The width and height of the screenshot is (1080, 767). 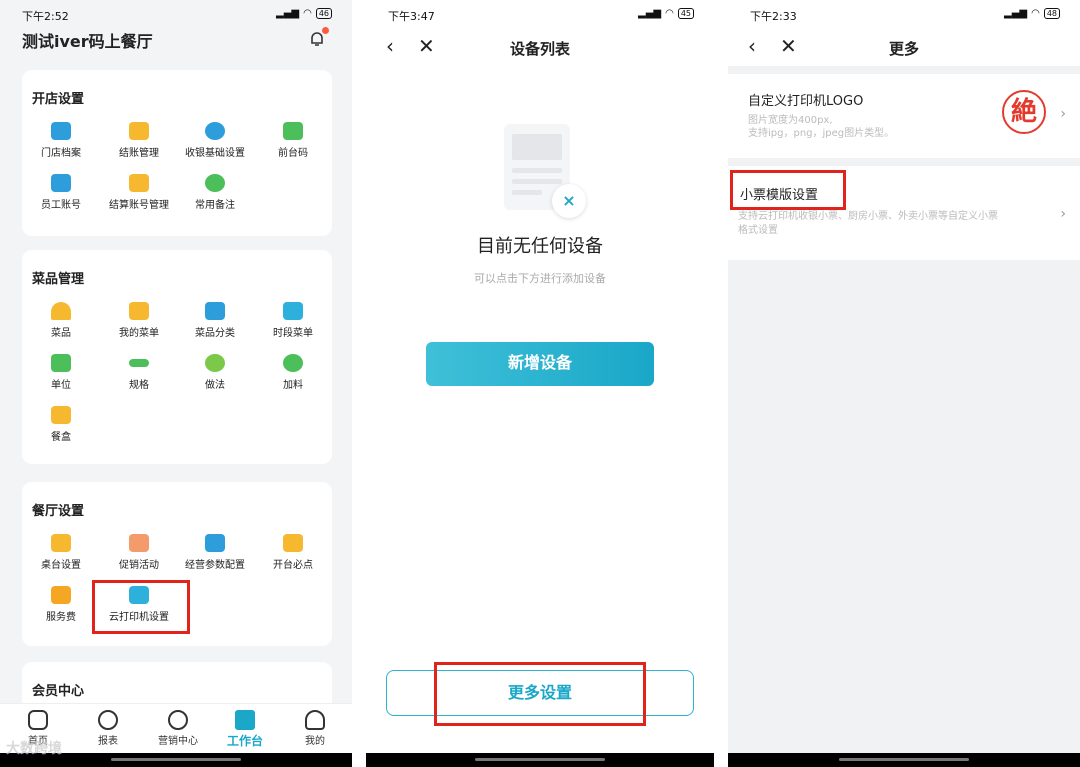 I want to click on table-icon, so click(x=61, y=543).